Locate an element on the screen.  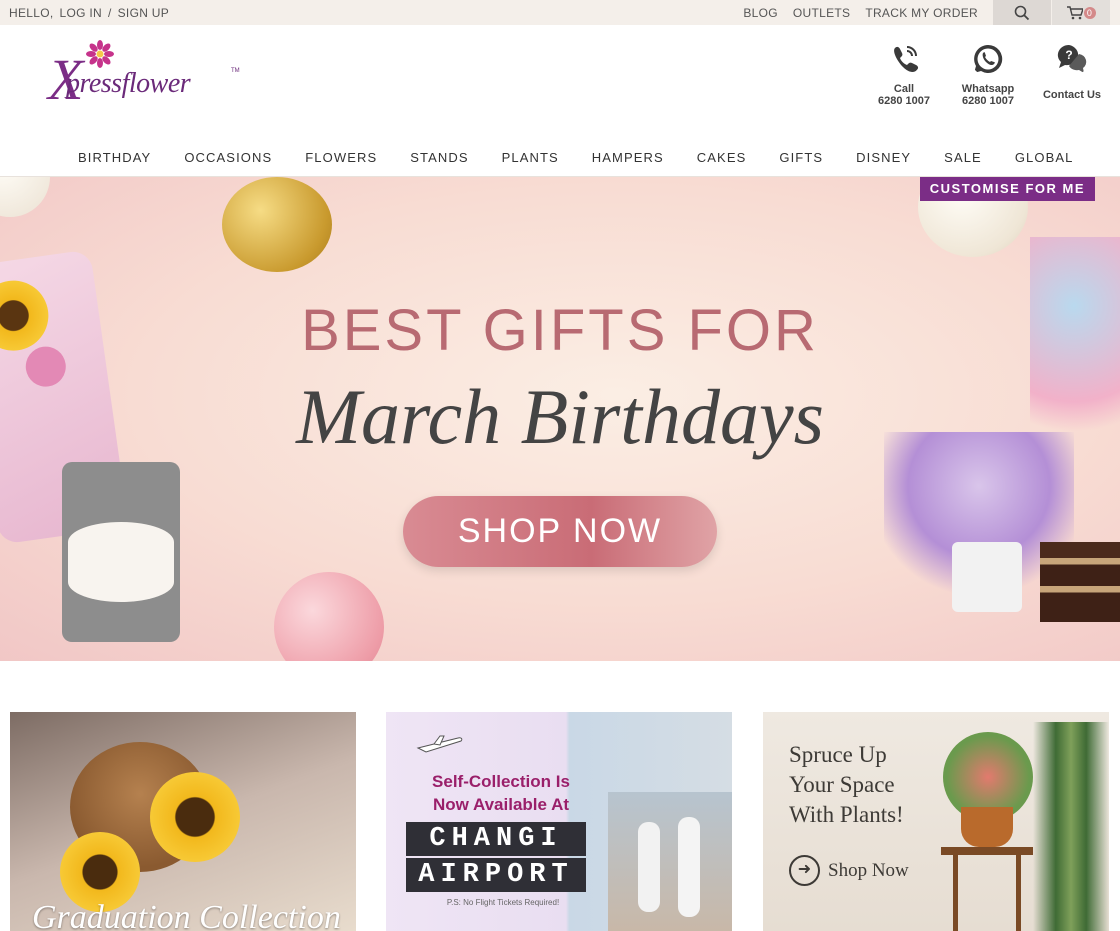
plants-shop-now-button: ➜ Shop Now is located at coordinates (849, 870).